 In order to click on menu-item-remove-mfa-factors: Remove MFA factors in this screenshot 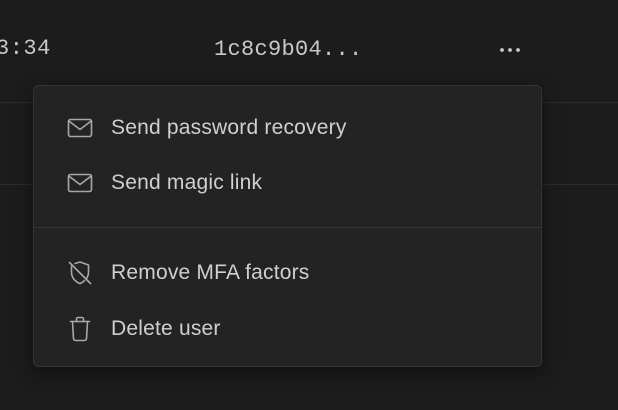, I will do `click(288, 273)`.